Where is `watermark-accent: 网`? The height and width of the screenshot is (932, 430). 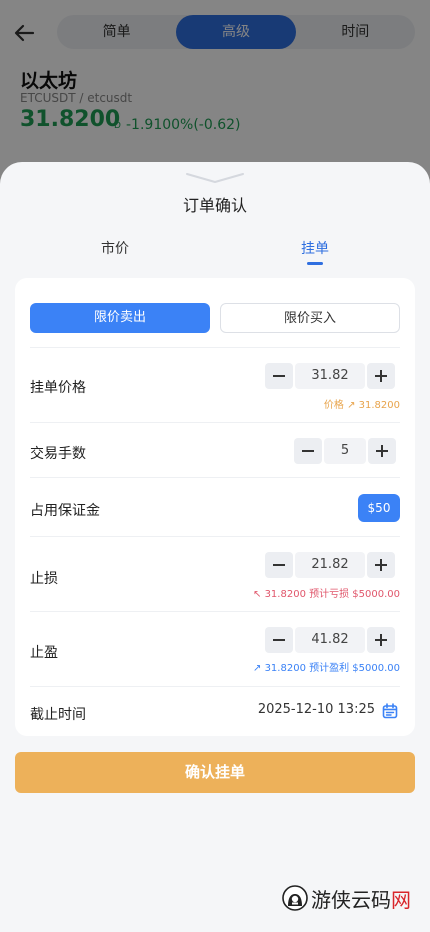 watermark-accent: 网 is located at coordinates (401, 899).